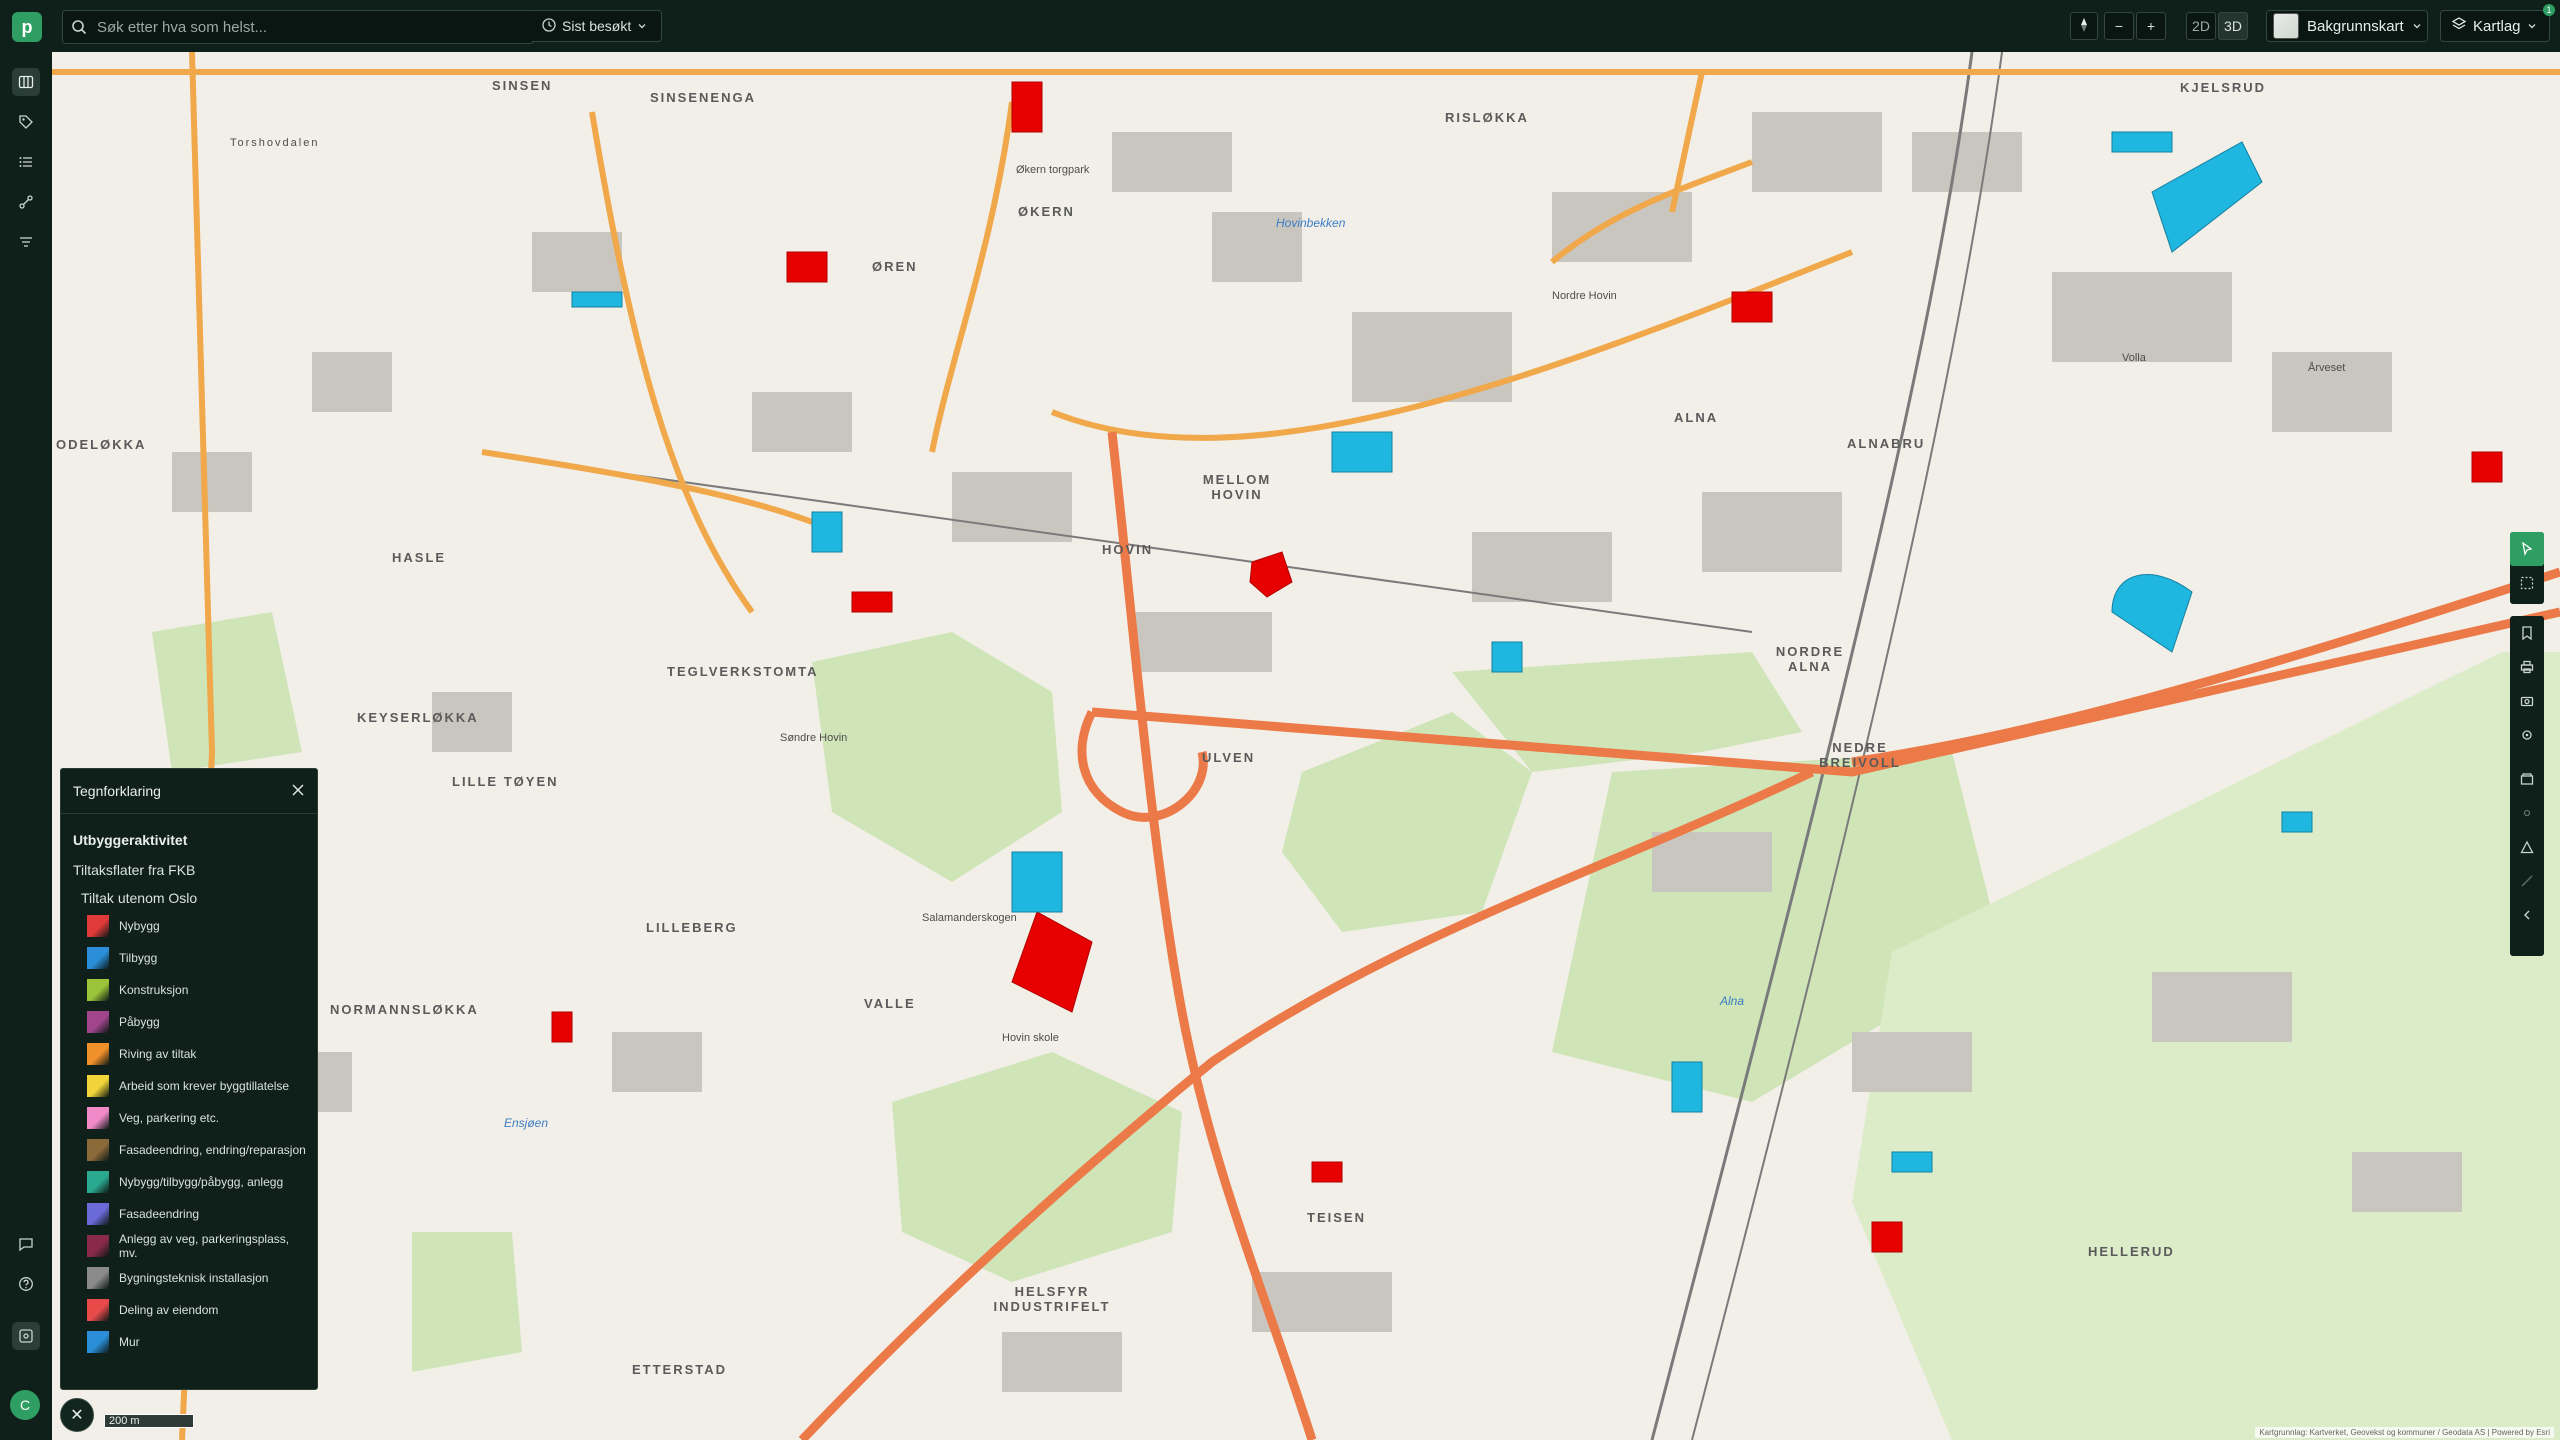  I want to click on legend-title: Tegnforklaring, so click(117, 791).